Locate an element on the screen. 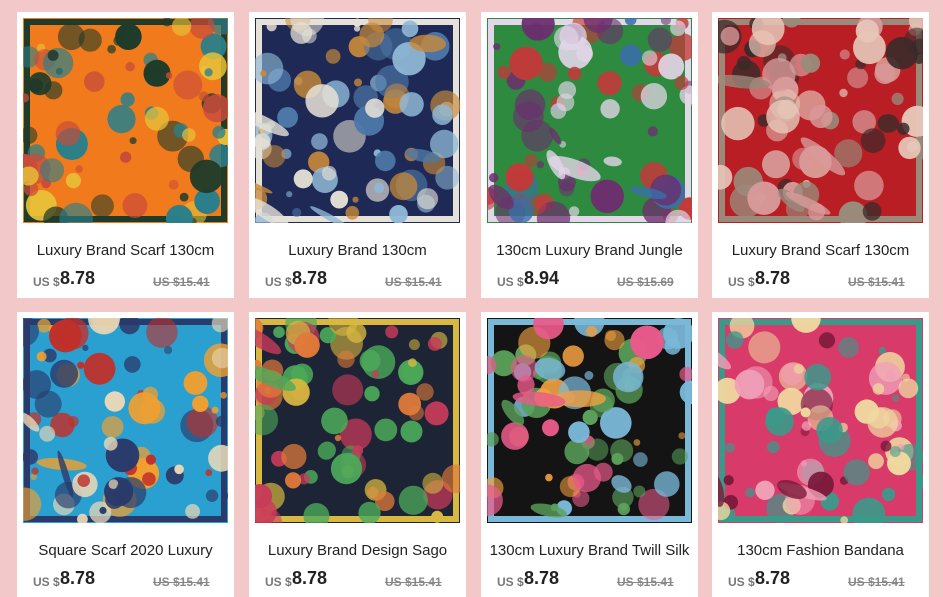 This screenshot has width=943, height=597. sale-price: 8.94 is located at coordinates (542, 278).